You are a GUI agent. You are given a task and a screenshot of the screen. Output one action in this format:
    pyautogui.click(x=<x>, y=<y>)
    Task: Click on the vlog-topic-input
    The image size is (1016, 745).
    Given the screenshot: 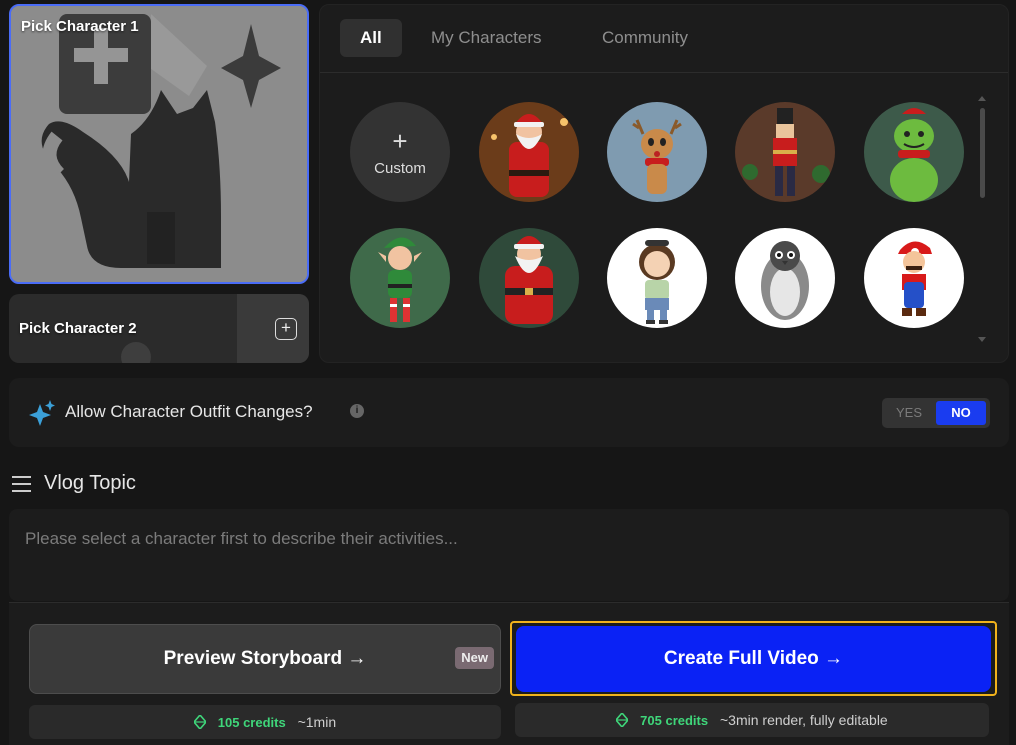 What is the action you would take?
    pyautogui.click(x=509, y=555)
    